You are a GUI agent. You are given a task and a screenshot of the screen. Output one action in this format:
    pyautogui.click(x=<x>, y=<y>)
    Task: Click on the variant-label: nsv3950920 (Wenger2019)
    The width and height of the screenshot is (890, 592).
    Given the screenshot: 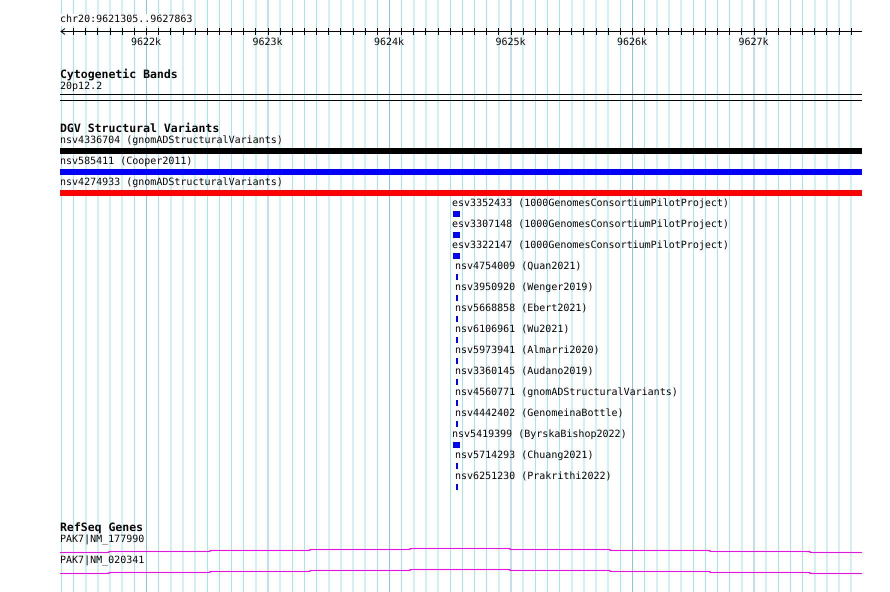 What is the action you would take?
    pyautogui.click(x=524, y=288)
    